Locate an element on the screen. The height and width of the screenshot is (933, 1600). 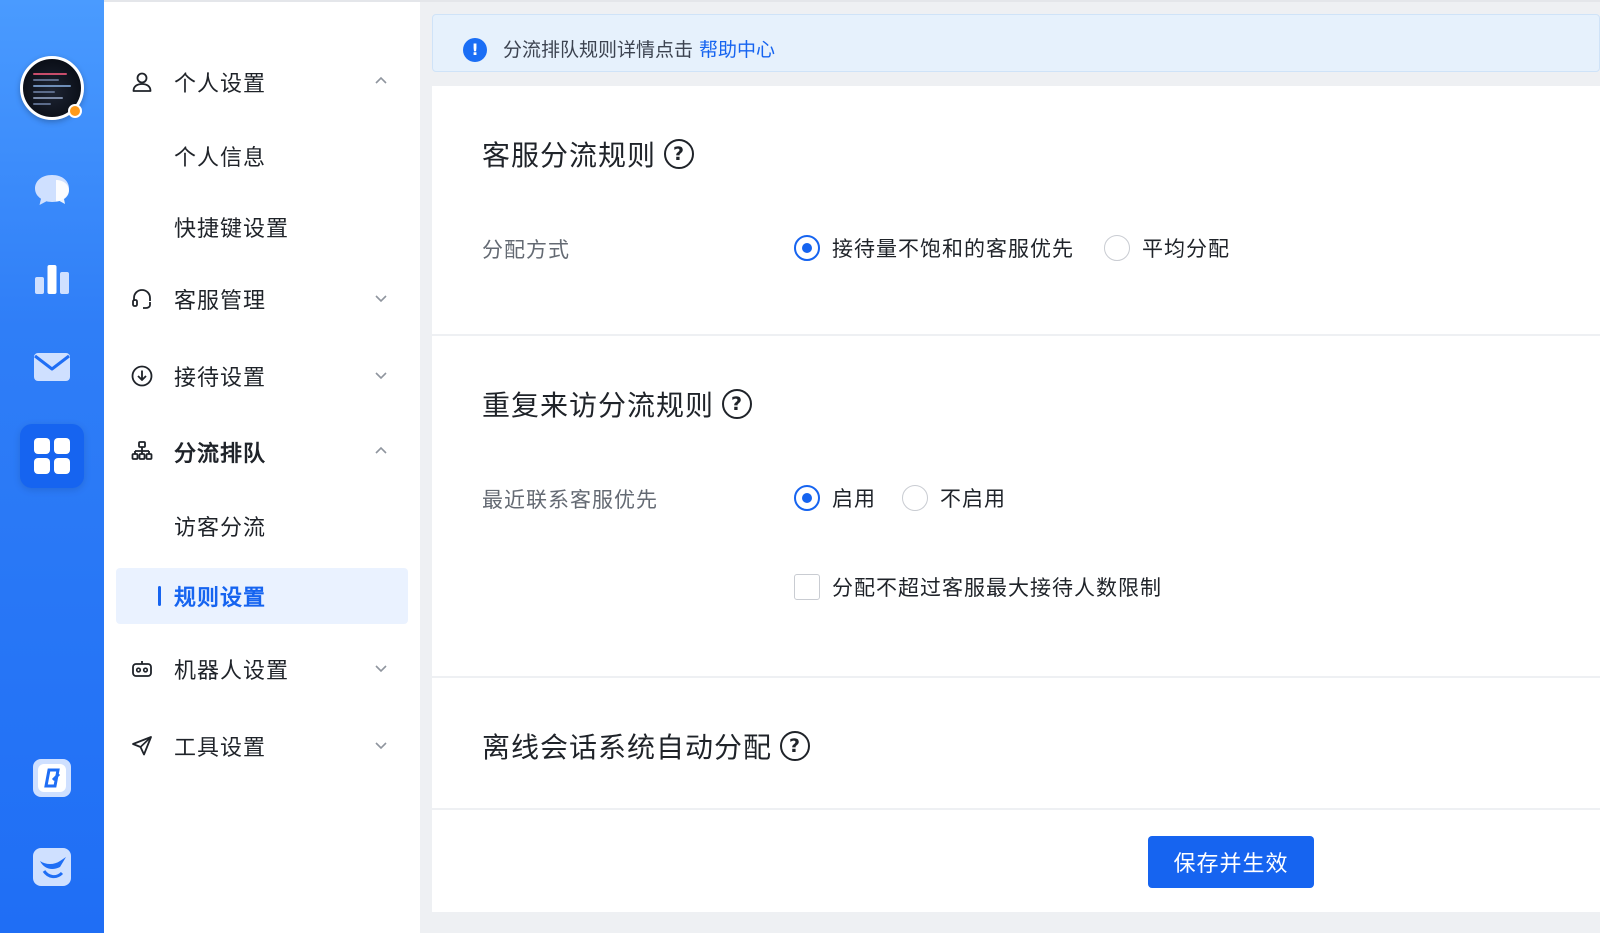
chart-icon is located at coordinates (52, 278).